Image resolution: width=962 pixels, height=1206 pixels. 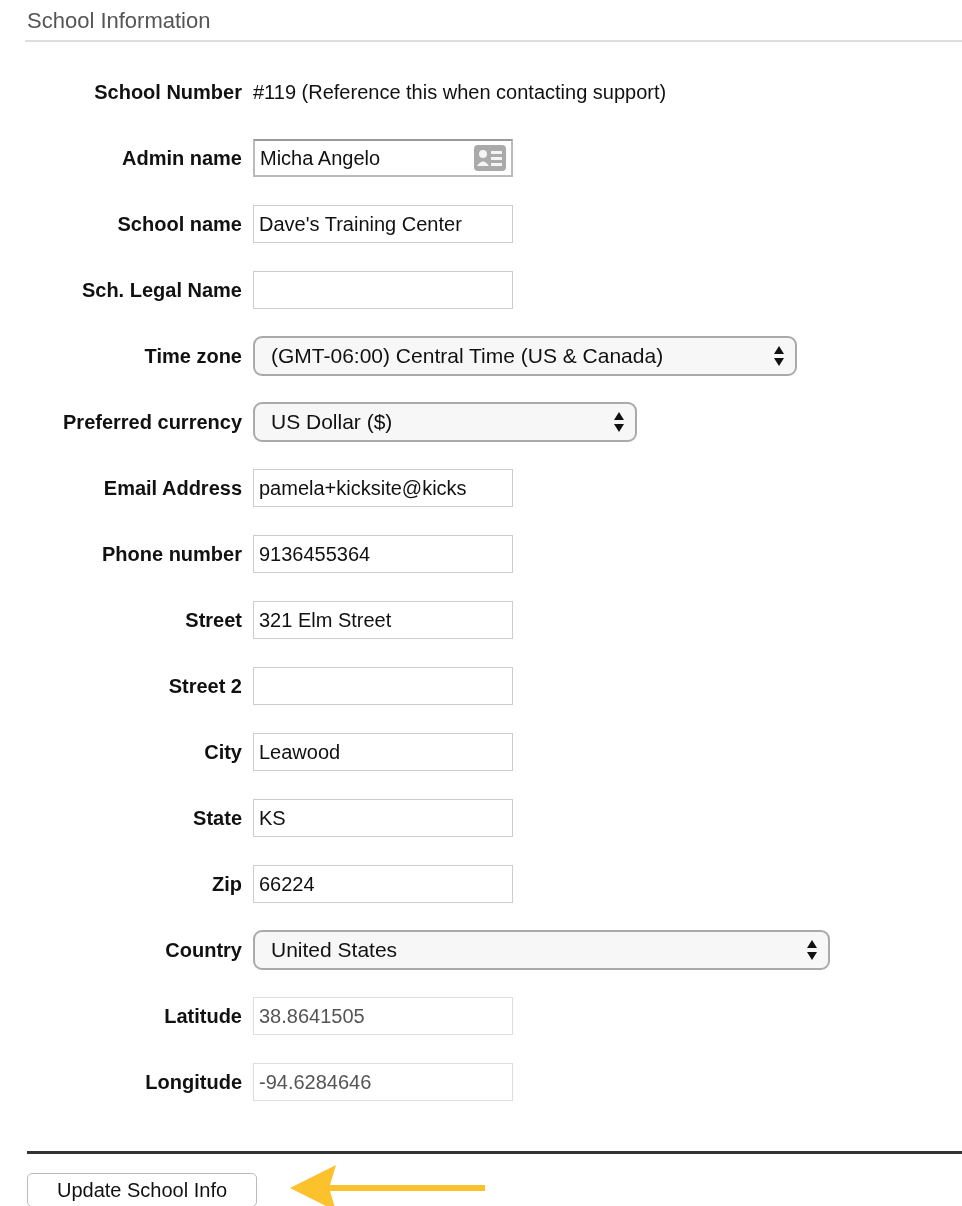 I want to click on field-label: School Number, so click(x=168, y=92).